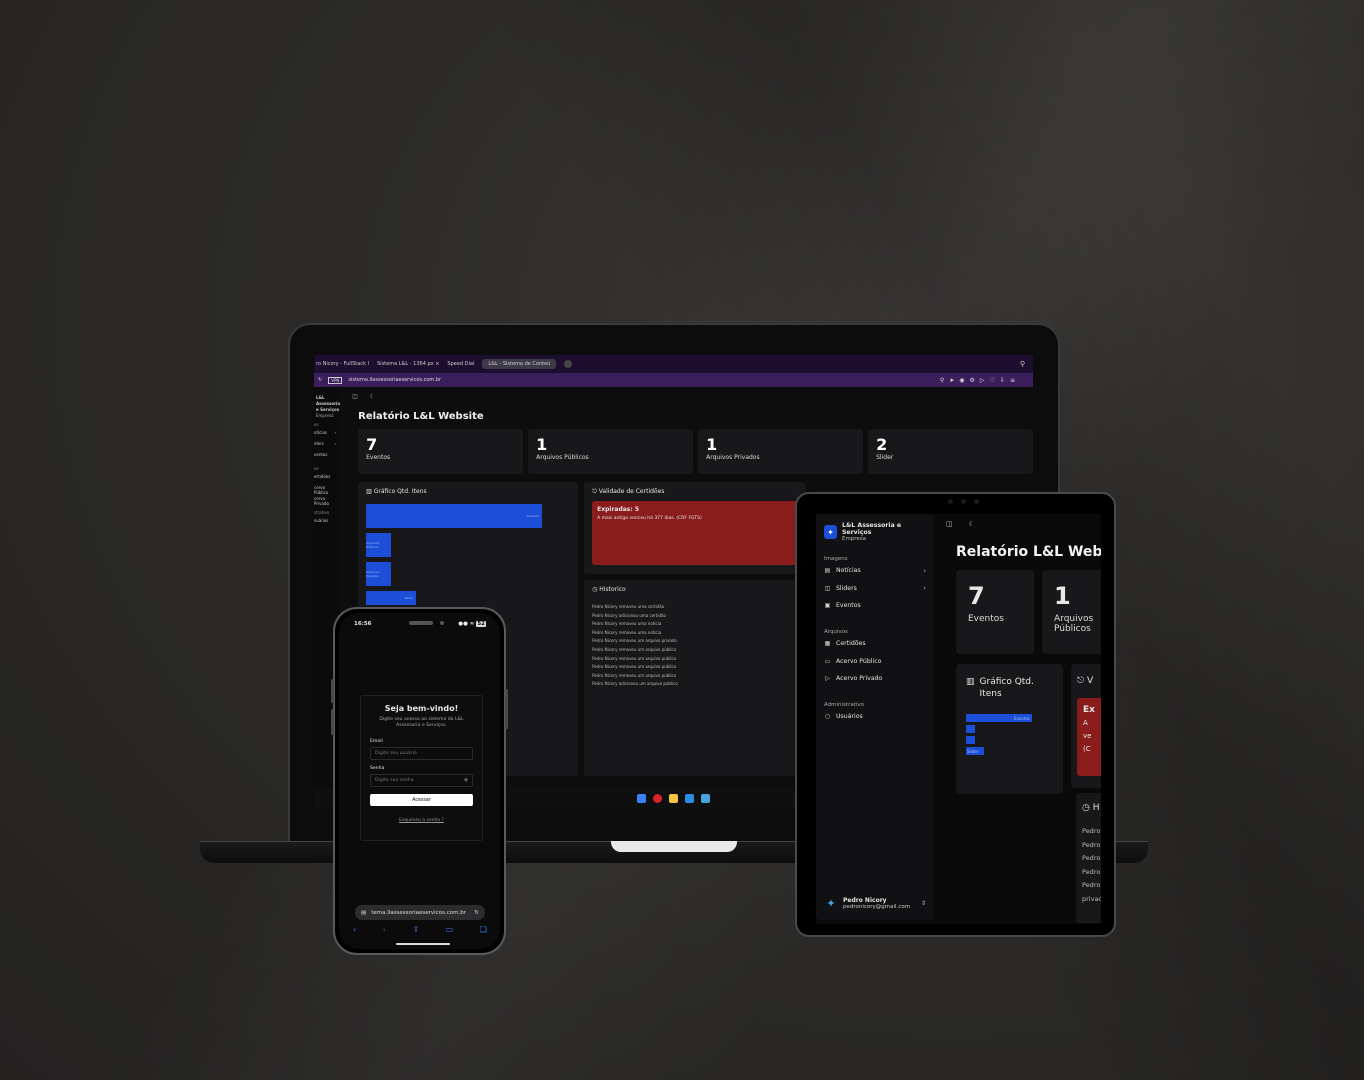 Image resolution: width=1364 pixels, height=1080 pixels. Describe the element at coordinates (657, 798) in the screenshot. I see `opera-icon` at that location.